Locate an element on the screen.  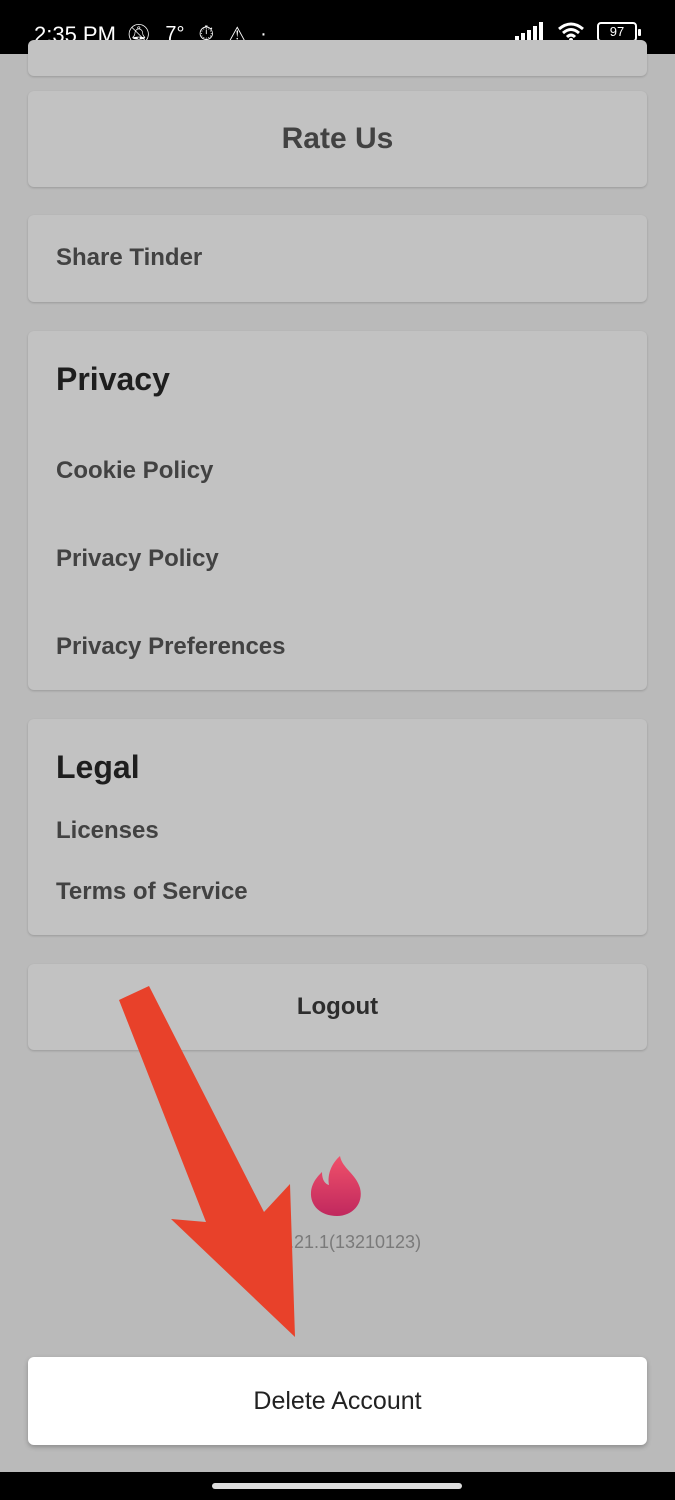
logout-button: Logout is located at coordinates (337, 1007).